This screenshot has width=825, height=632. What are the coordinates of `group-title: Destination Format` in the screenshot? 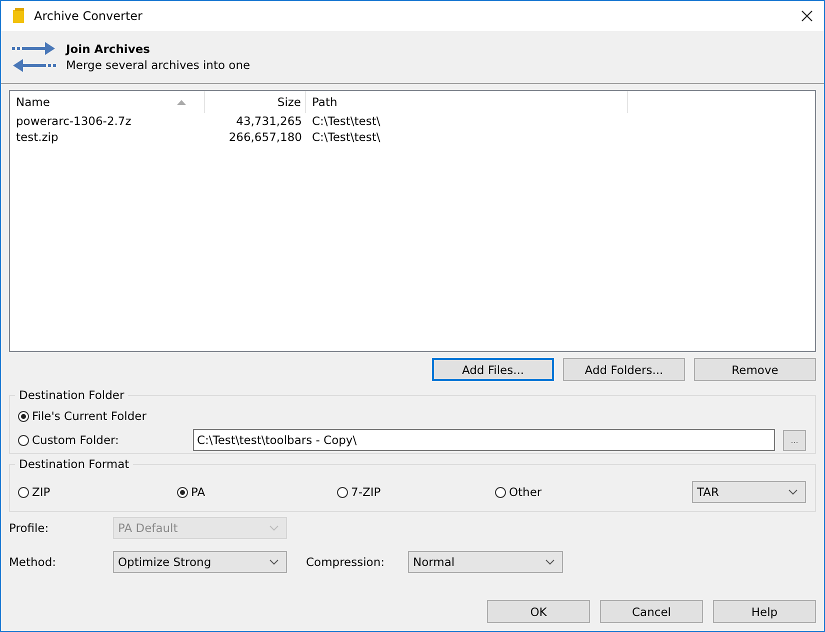 It's located at (74, 464).